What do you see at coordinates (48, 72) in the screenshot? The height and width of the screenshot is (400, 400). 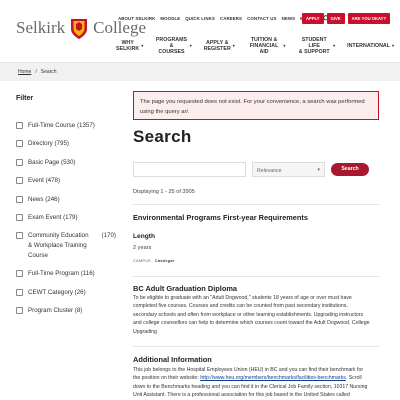 I see `breadcrumb-current: Search` at bounding box center [48, 72].